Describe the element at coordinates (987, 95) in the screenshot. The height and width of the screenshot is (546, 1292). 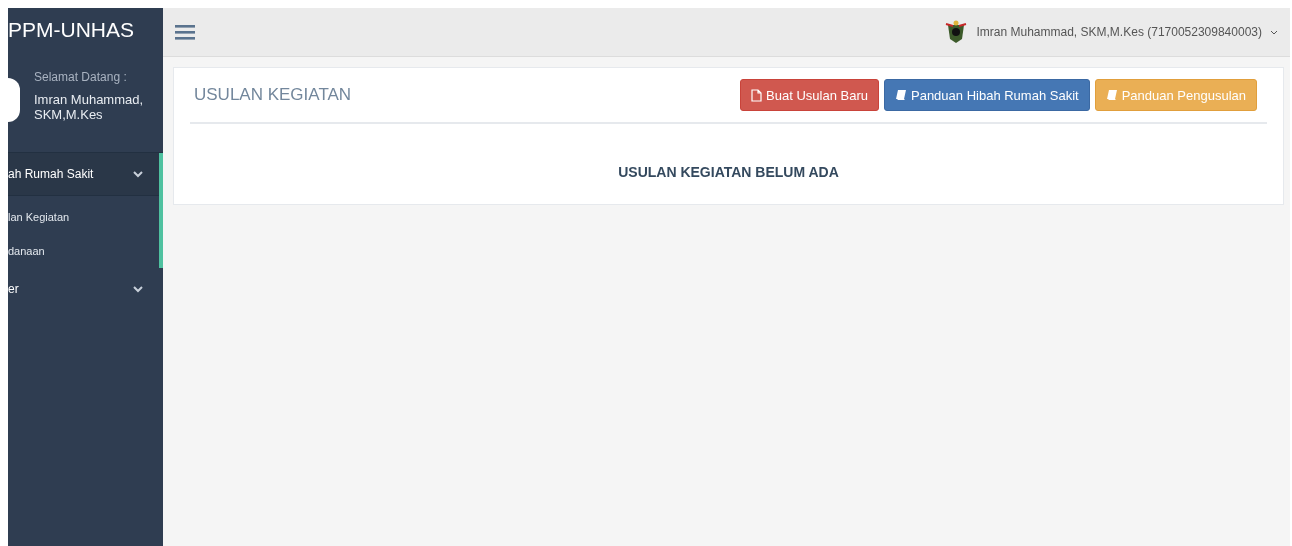
I see `guide-button: Panduan Hibah Rumah Sakit` at that location.